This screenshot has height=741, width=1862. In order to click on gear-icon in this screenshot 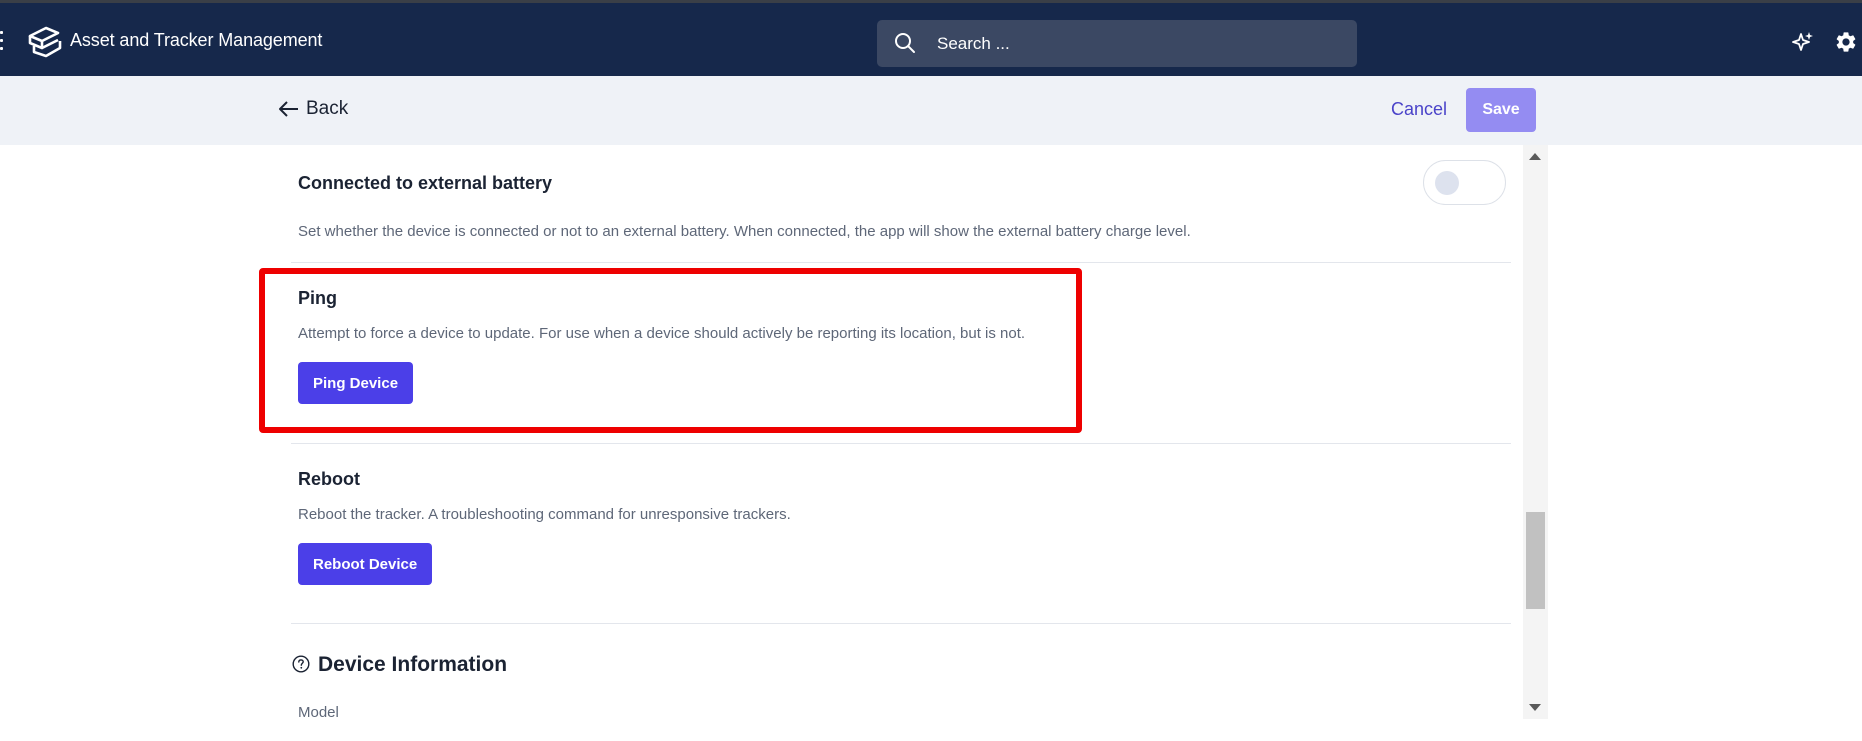, I will do `click(1846, 42)`.